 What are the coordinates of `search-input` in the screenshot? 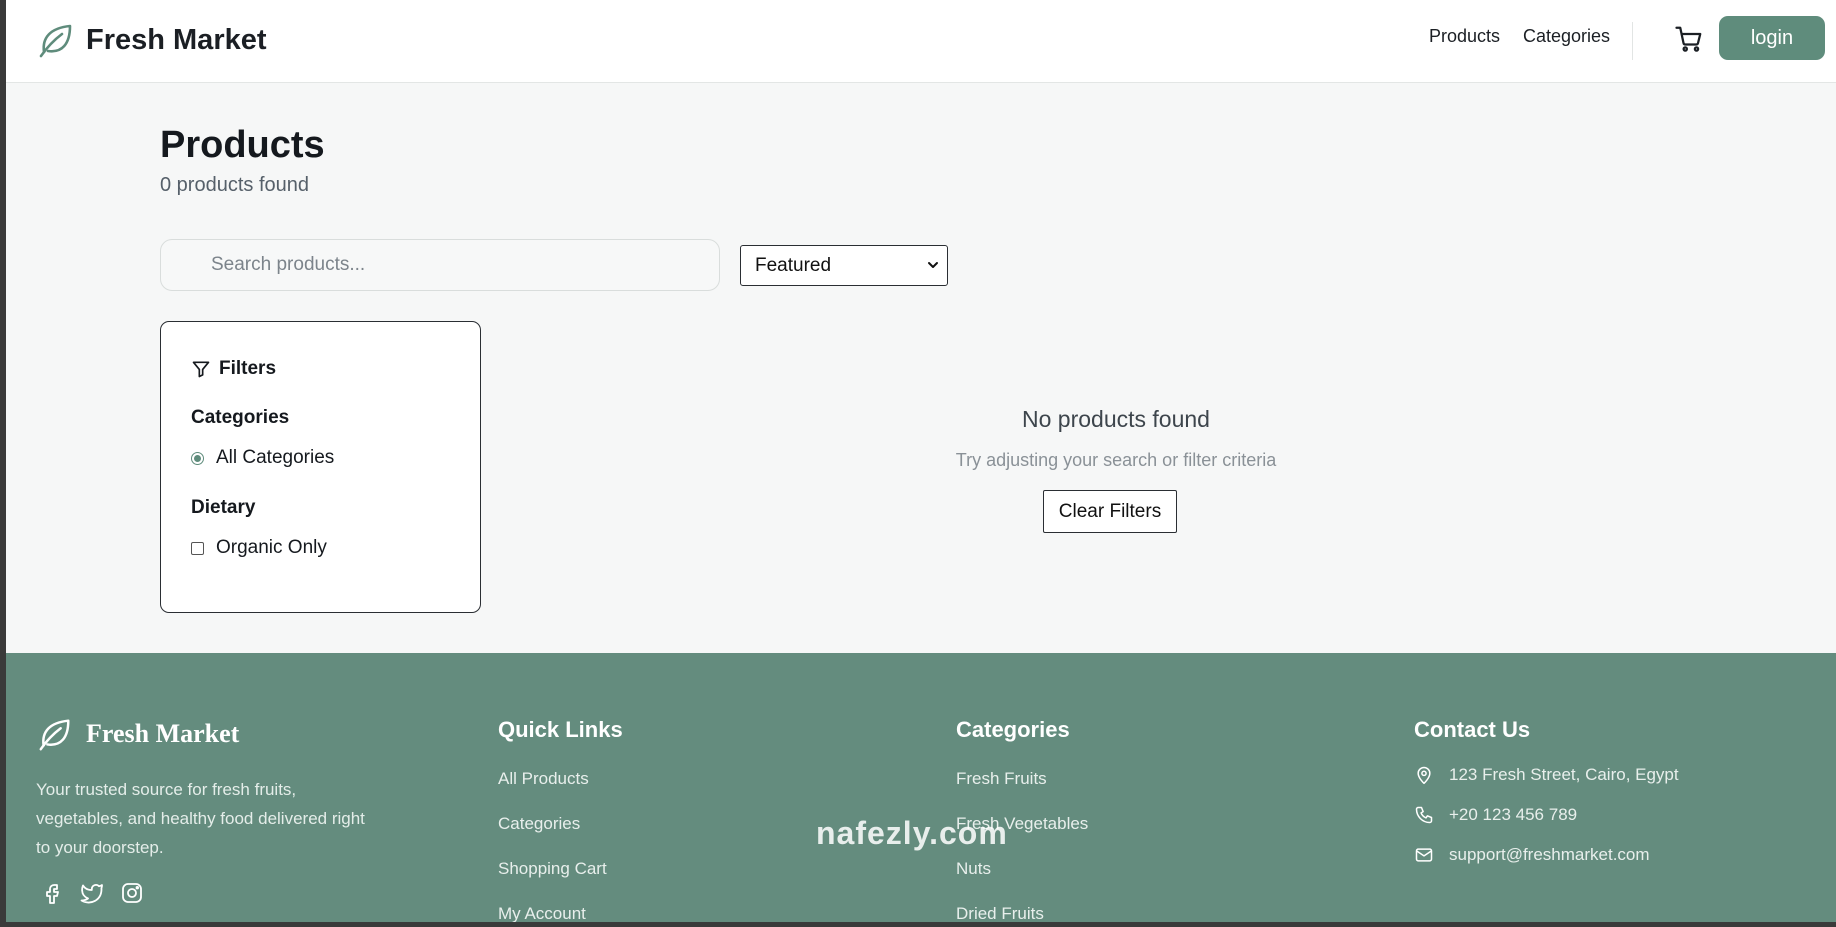 It's located at (440, 265).